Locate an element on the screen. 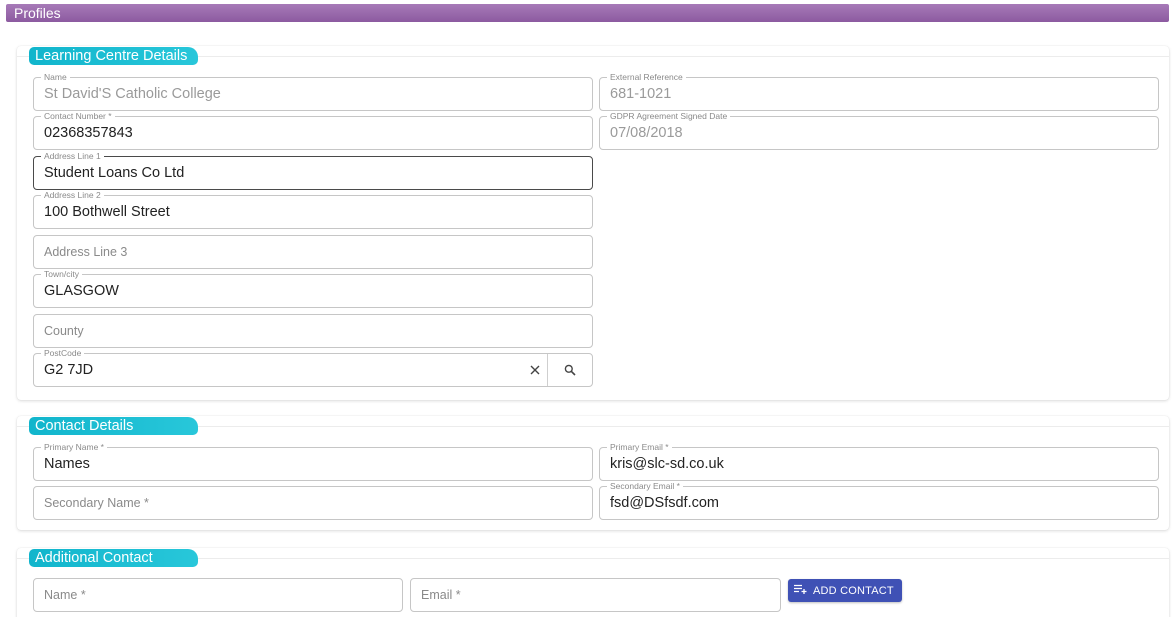 Image resolution: width=1173 pixels, height=617 pixels. playlist-add-icon is located at coordinates (800, 590).